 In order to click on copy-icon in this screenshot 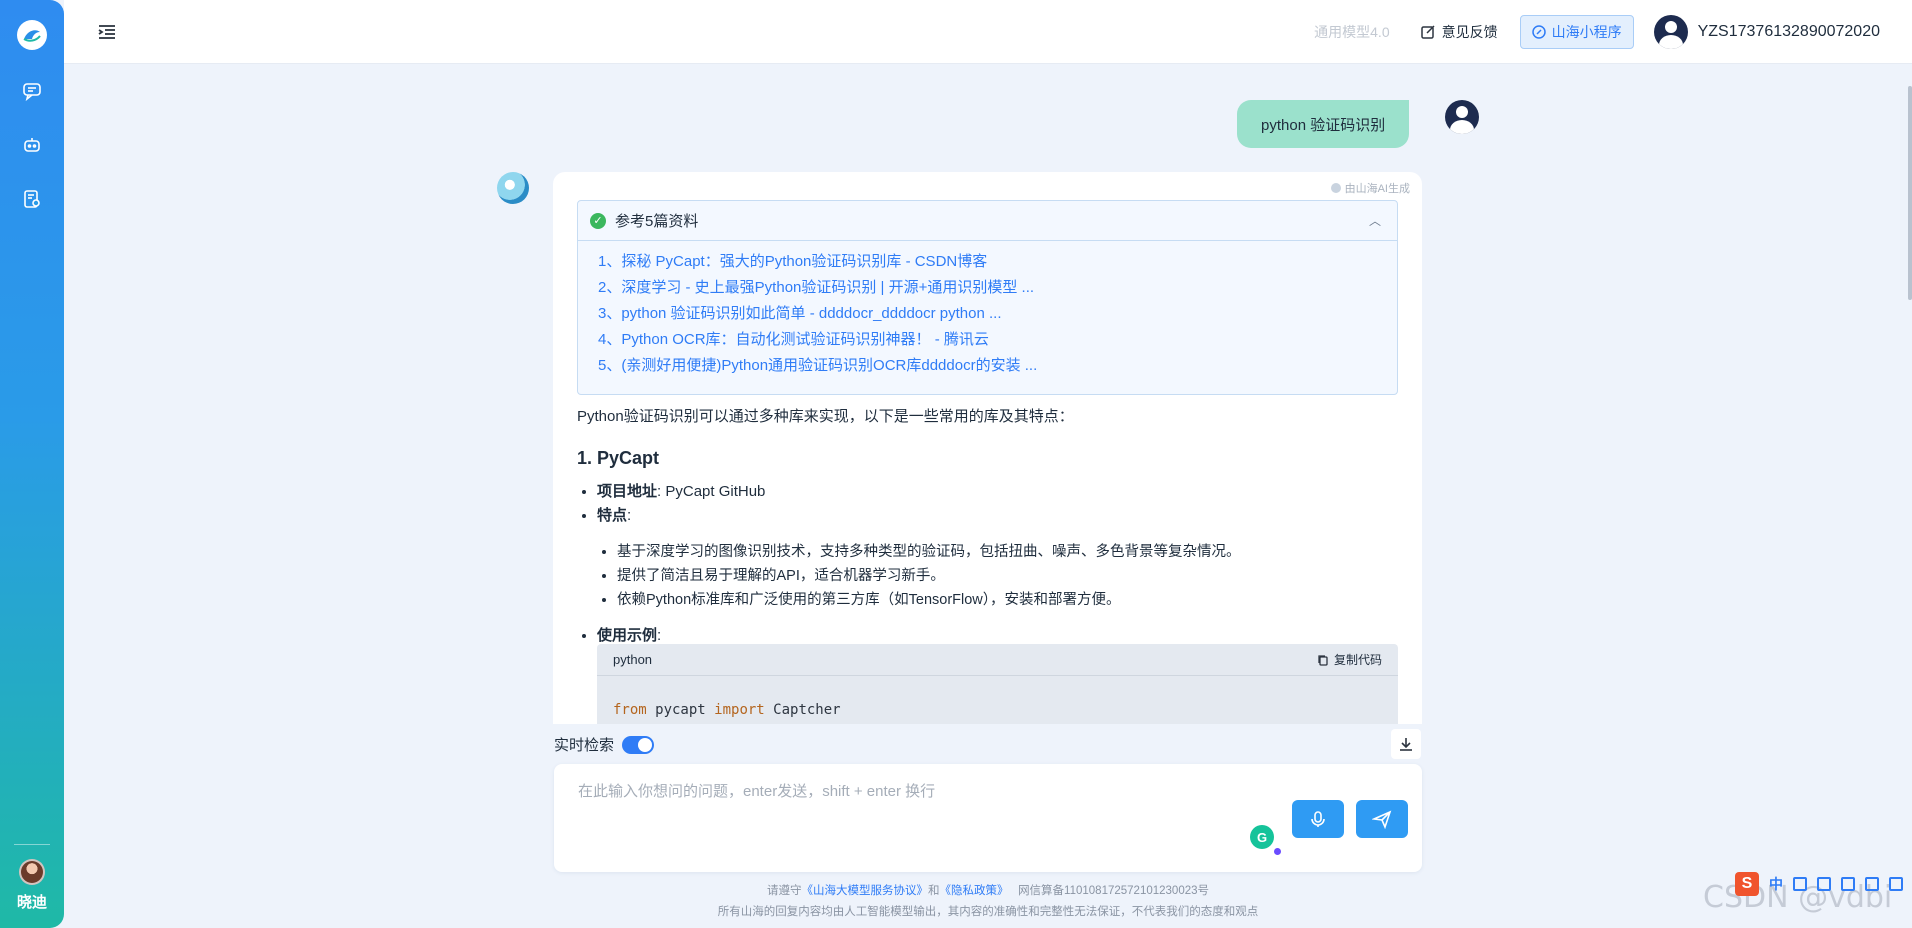, I will do `click(1323, 660)`.